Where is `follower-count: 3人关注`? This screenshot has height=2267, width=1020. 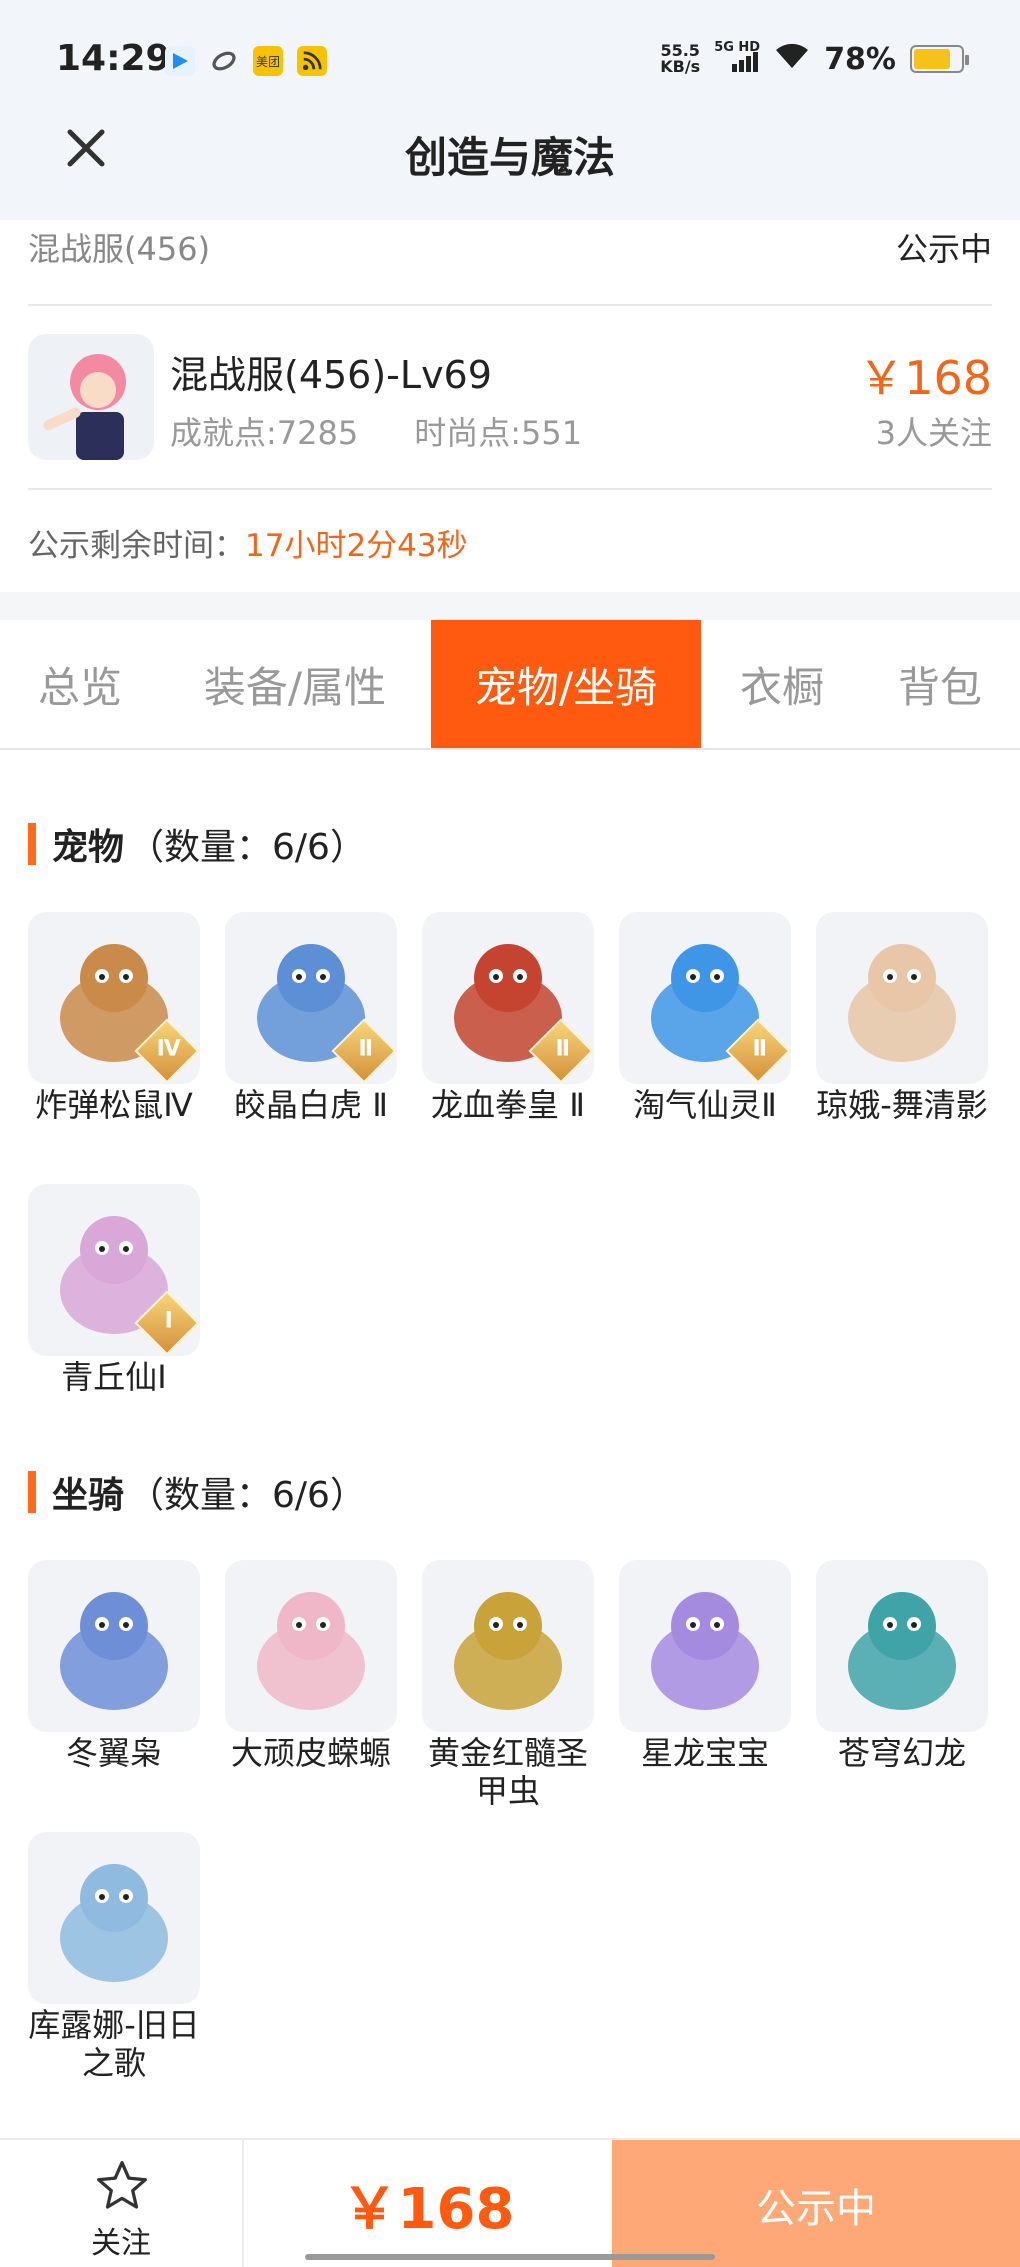 follower-count: 3人关注 is located at coordinates (933, 433).